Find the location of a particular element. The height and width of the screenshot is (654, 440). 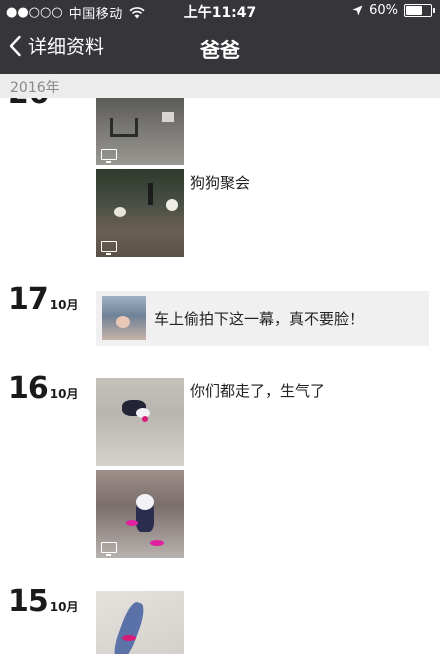

navigation-bar: 详细资料 爸爸 is located at coordinates (220, 48).